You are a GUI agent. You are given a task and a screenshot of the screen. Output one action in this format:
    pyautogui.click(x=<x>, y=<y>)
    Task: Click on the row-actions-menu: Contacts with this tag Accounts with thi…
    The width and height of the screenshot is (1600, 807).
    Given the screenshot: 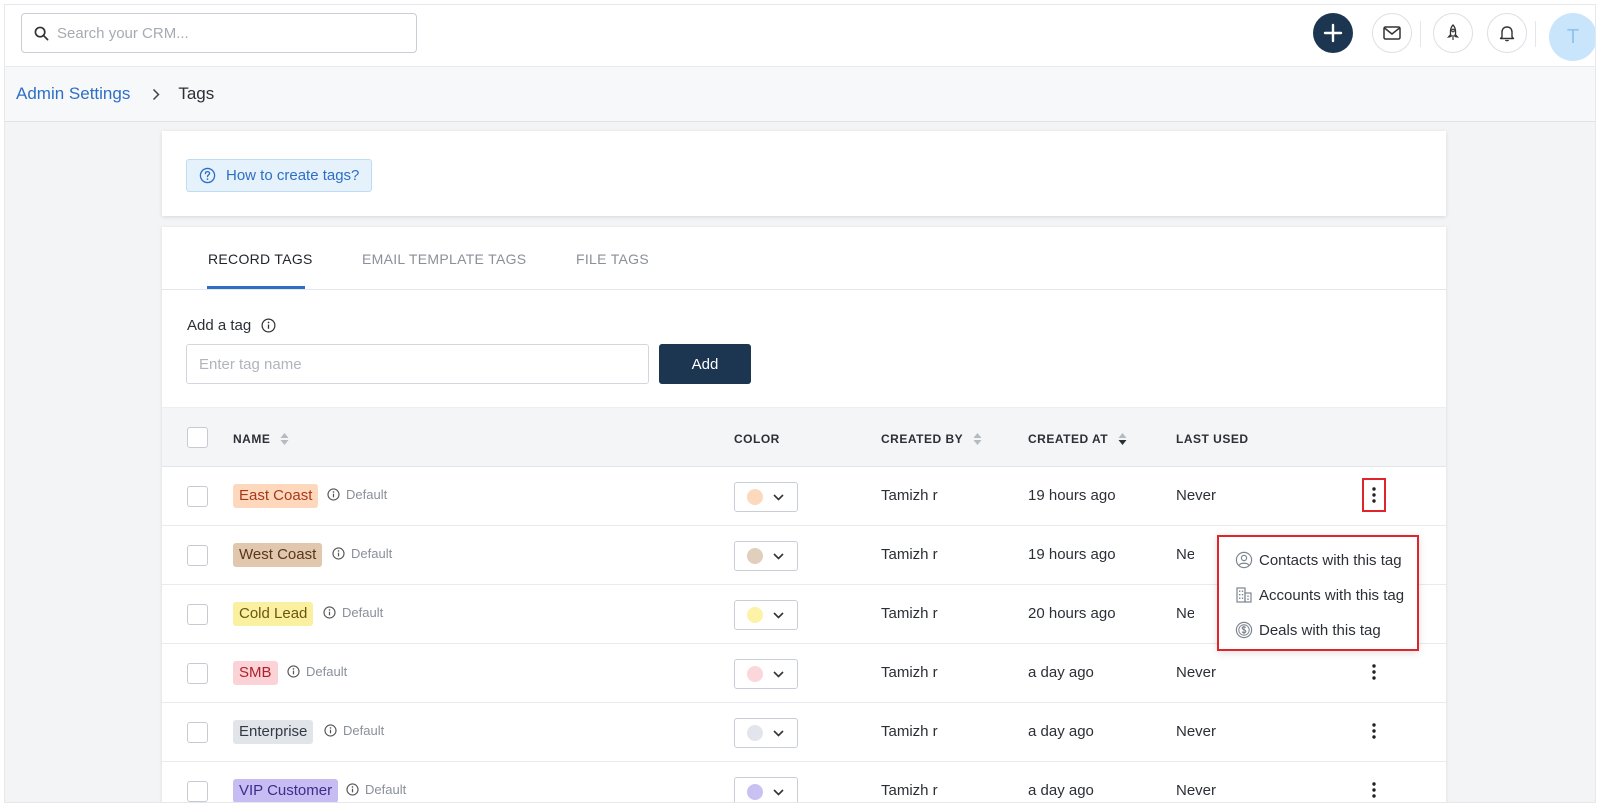 What is the action you would take?
    pyautogui.click(x=1318, y=593)
    